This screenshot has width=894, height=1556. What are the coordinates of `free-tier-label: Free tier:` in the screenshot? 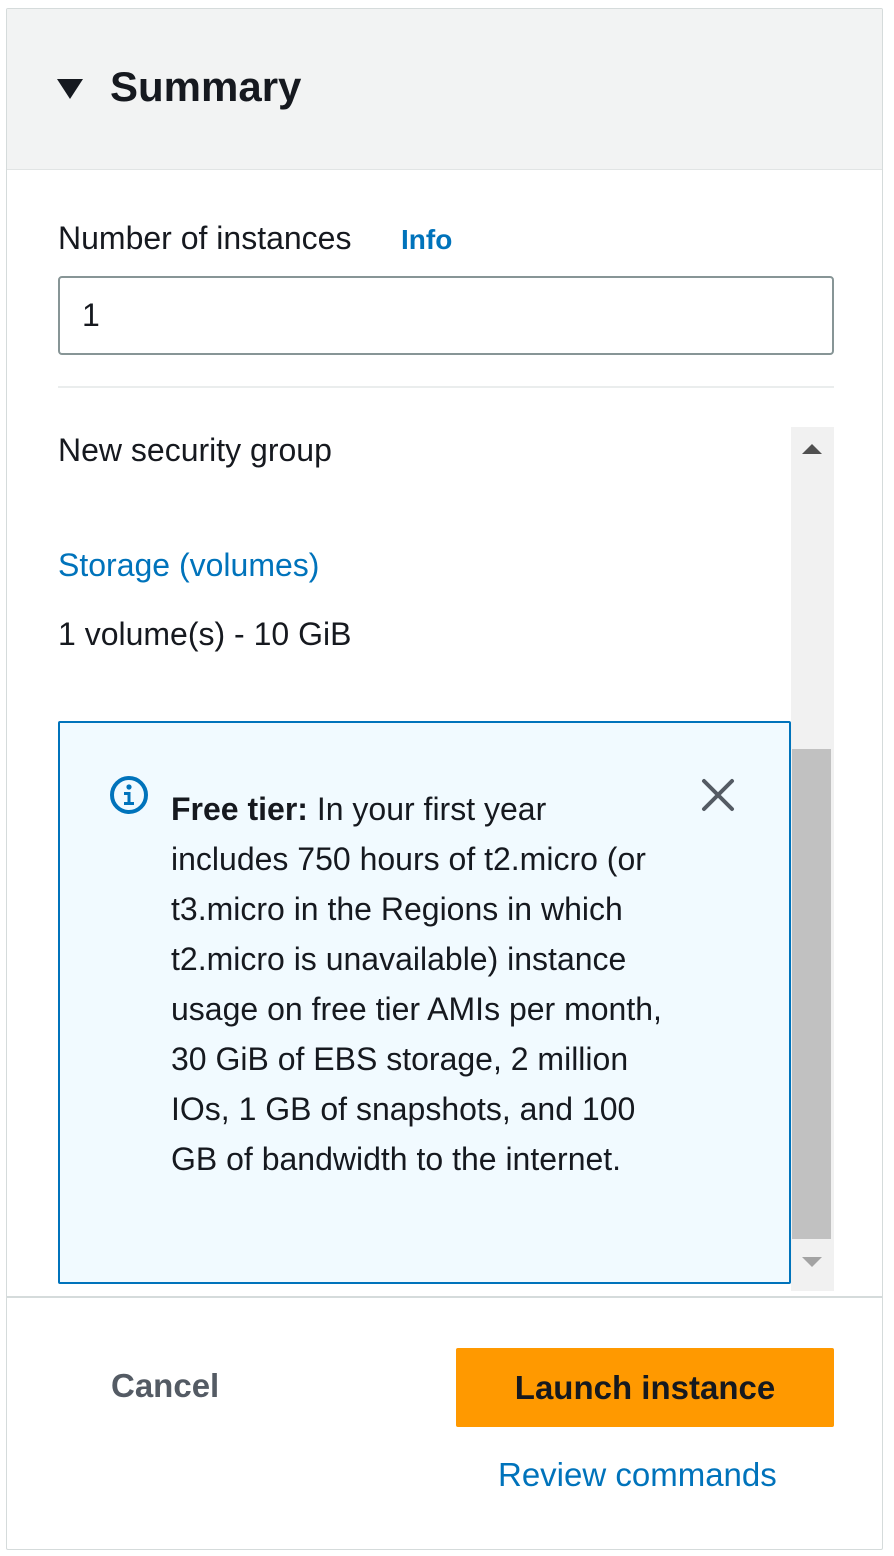 It's located at (239, 809).